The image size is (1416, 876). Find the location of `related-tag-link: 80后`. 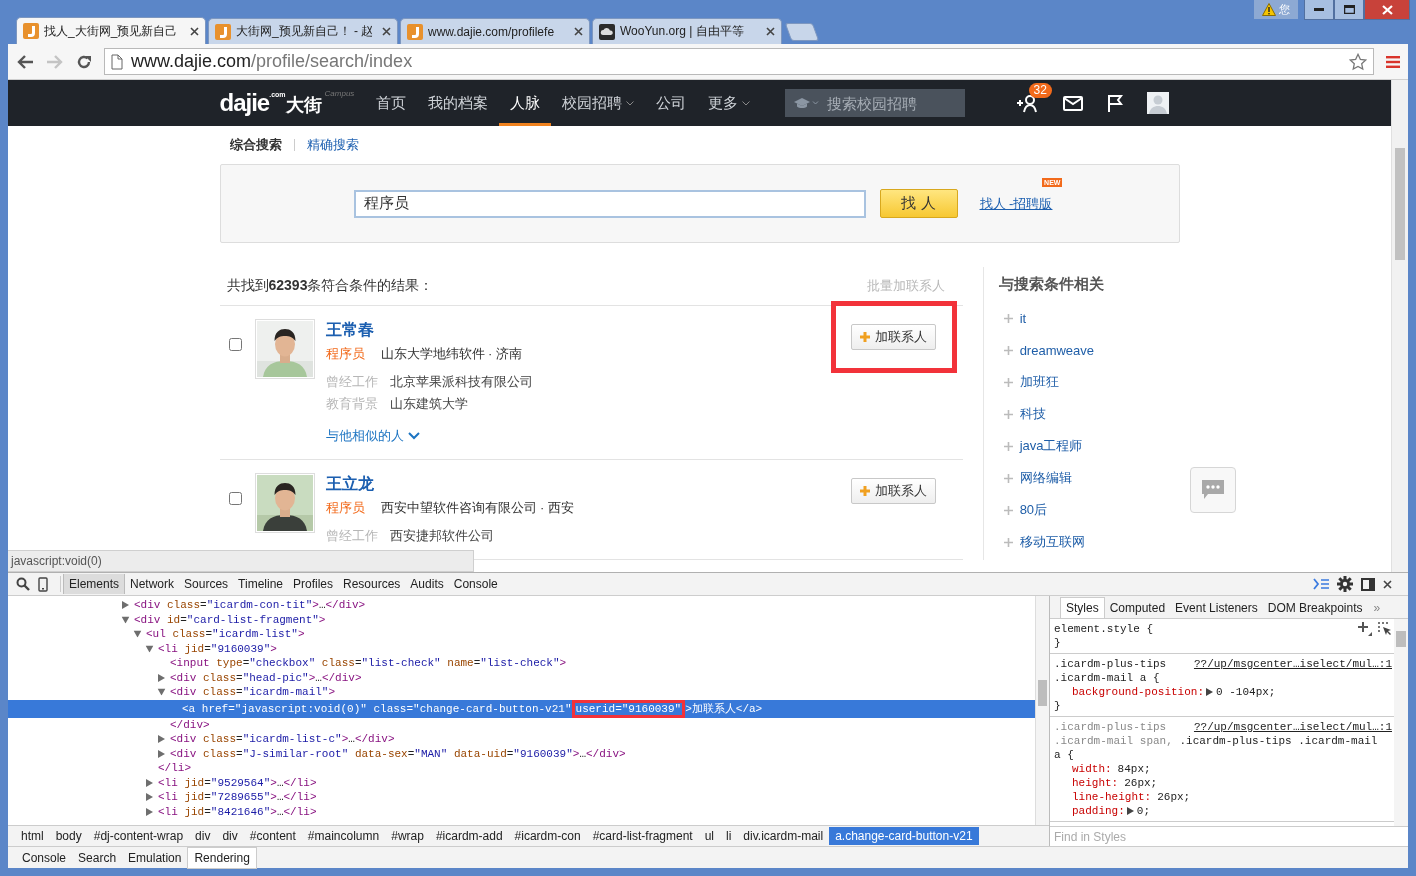

related-tag-link: 80后 is located at coordinates (1089, 510).